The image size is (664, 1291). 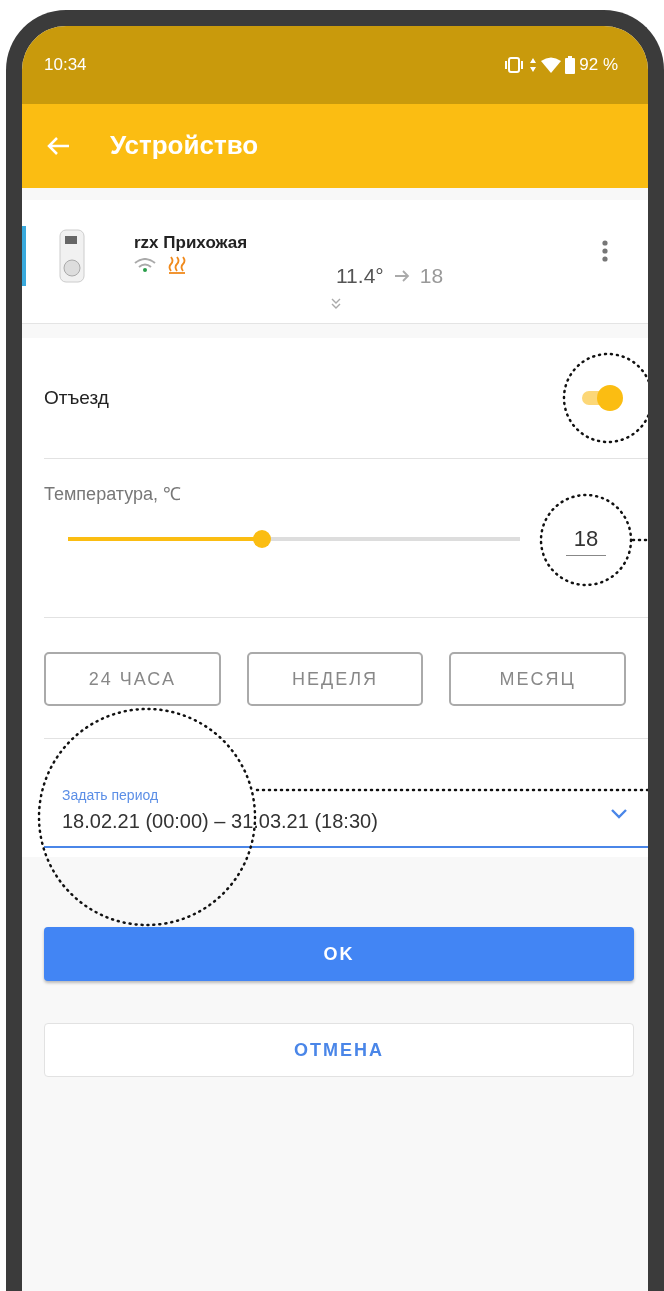 I want to click on period-field: Задать период 18.02.21 (00:00) – 31.03.21 (18:30), so click(x=335, y=798).